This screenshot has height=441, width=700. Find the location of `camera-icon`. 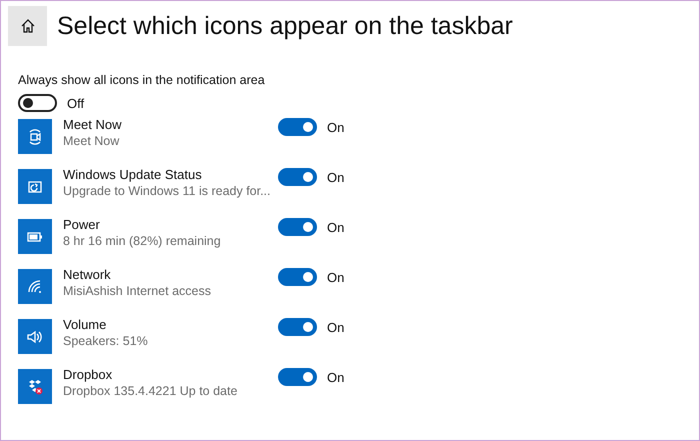

camera-icon is located at coordinates (35, 136).